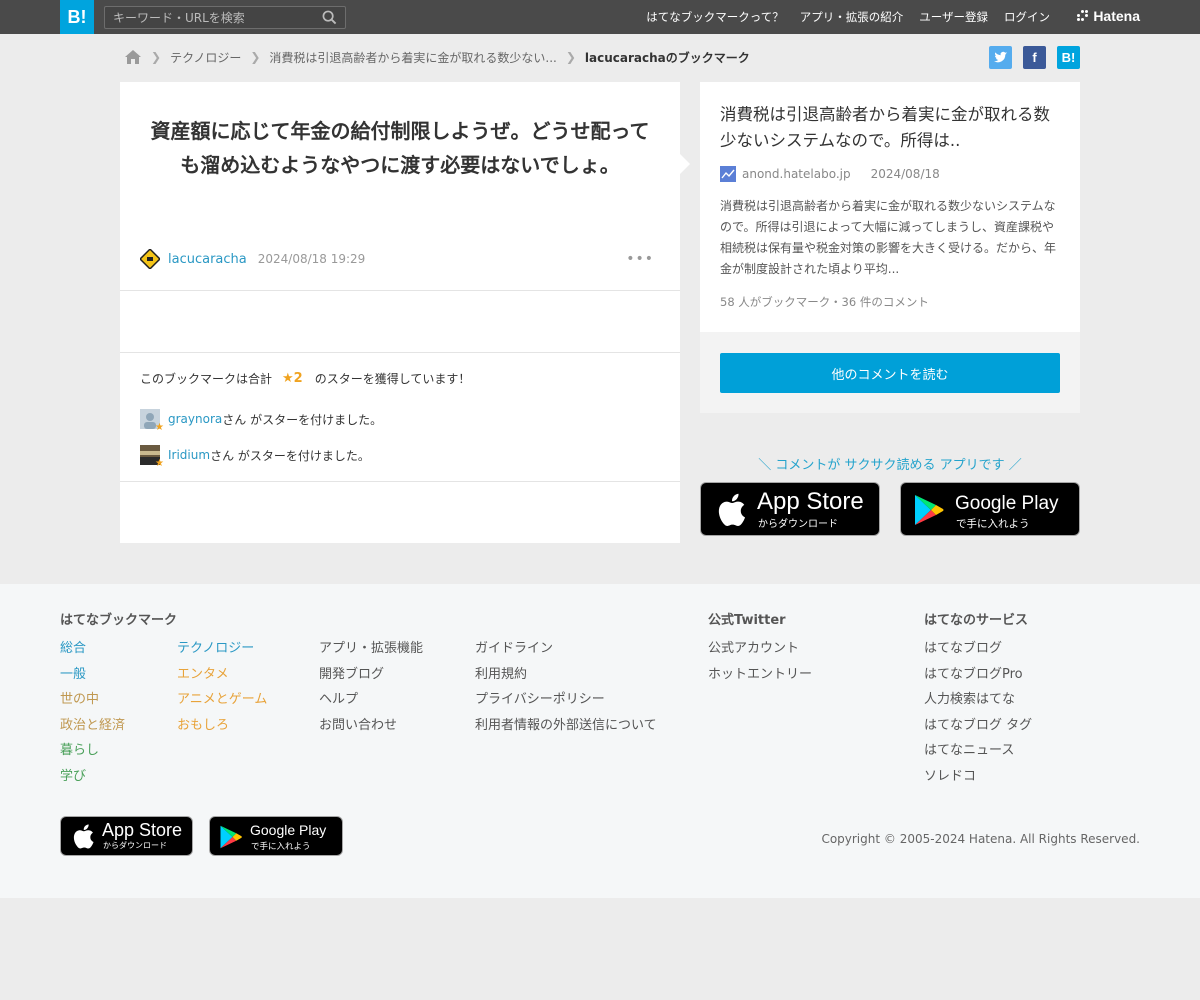 The width and height of the screenshot is (1200, 1000). Describe the element at coordinates (760, 675) in the screenshot. I see `footer-link-hot-entry: ホットエントリー` at that location.